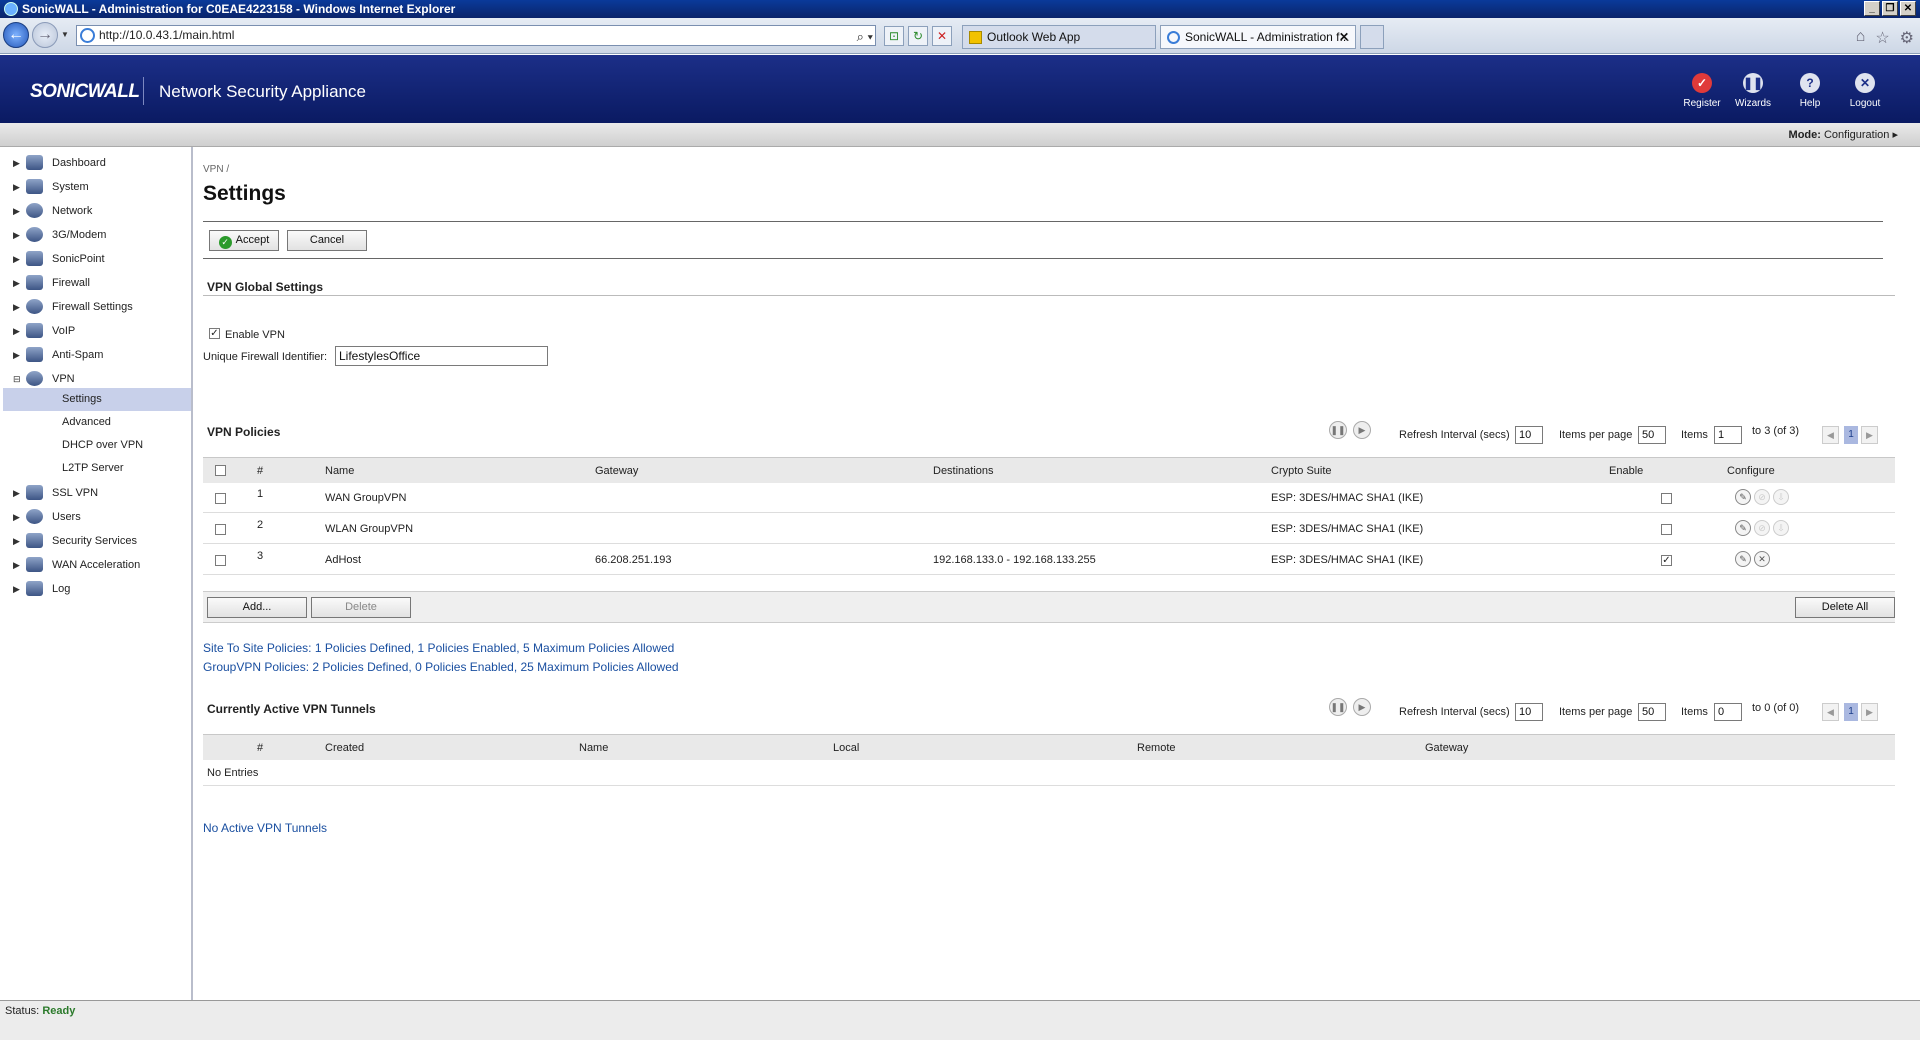 The width and height of the screenshot is (1920, 1040). I want to click on delete-all-button: Delete All, so click(1845, 607).